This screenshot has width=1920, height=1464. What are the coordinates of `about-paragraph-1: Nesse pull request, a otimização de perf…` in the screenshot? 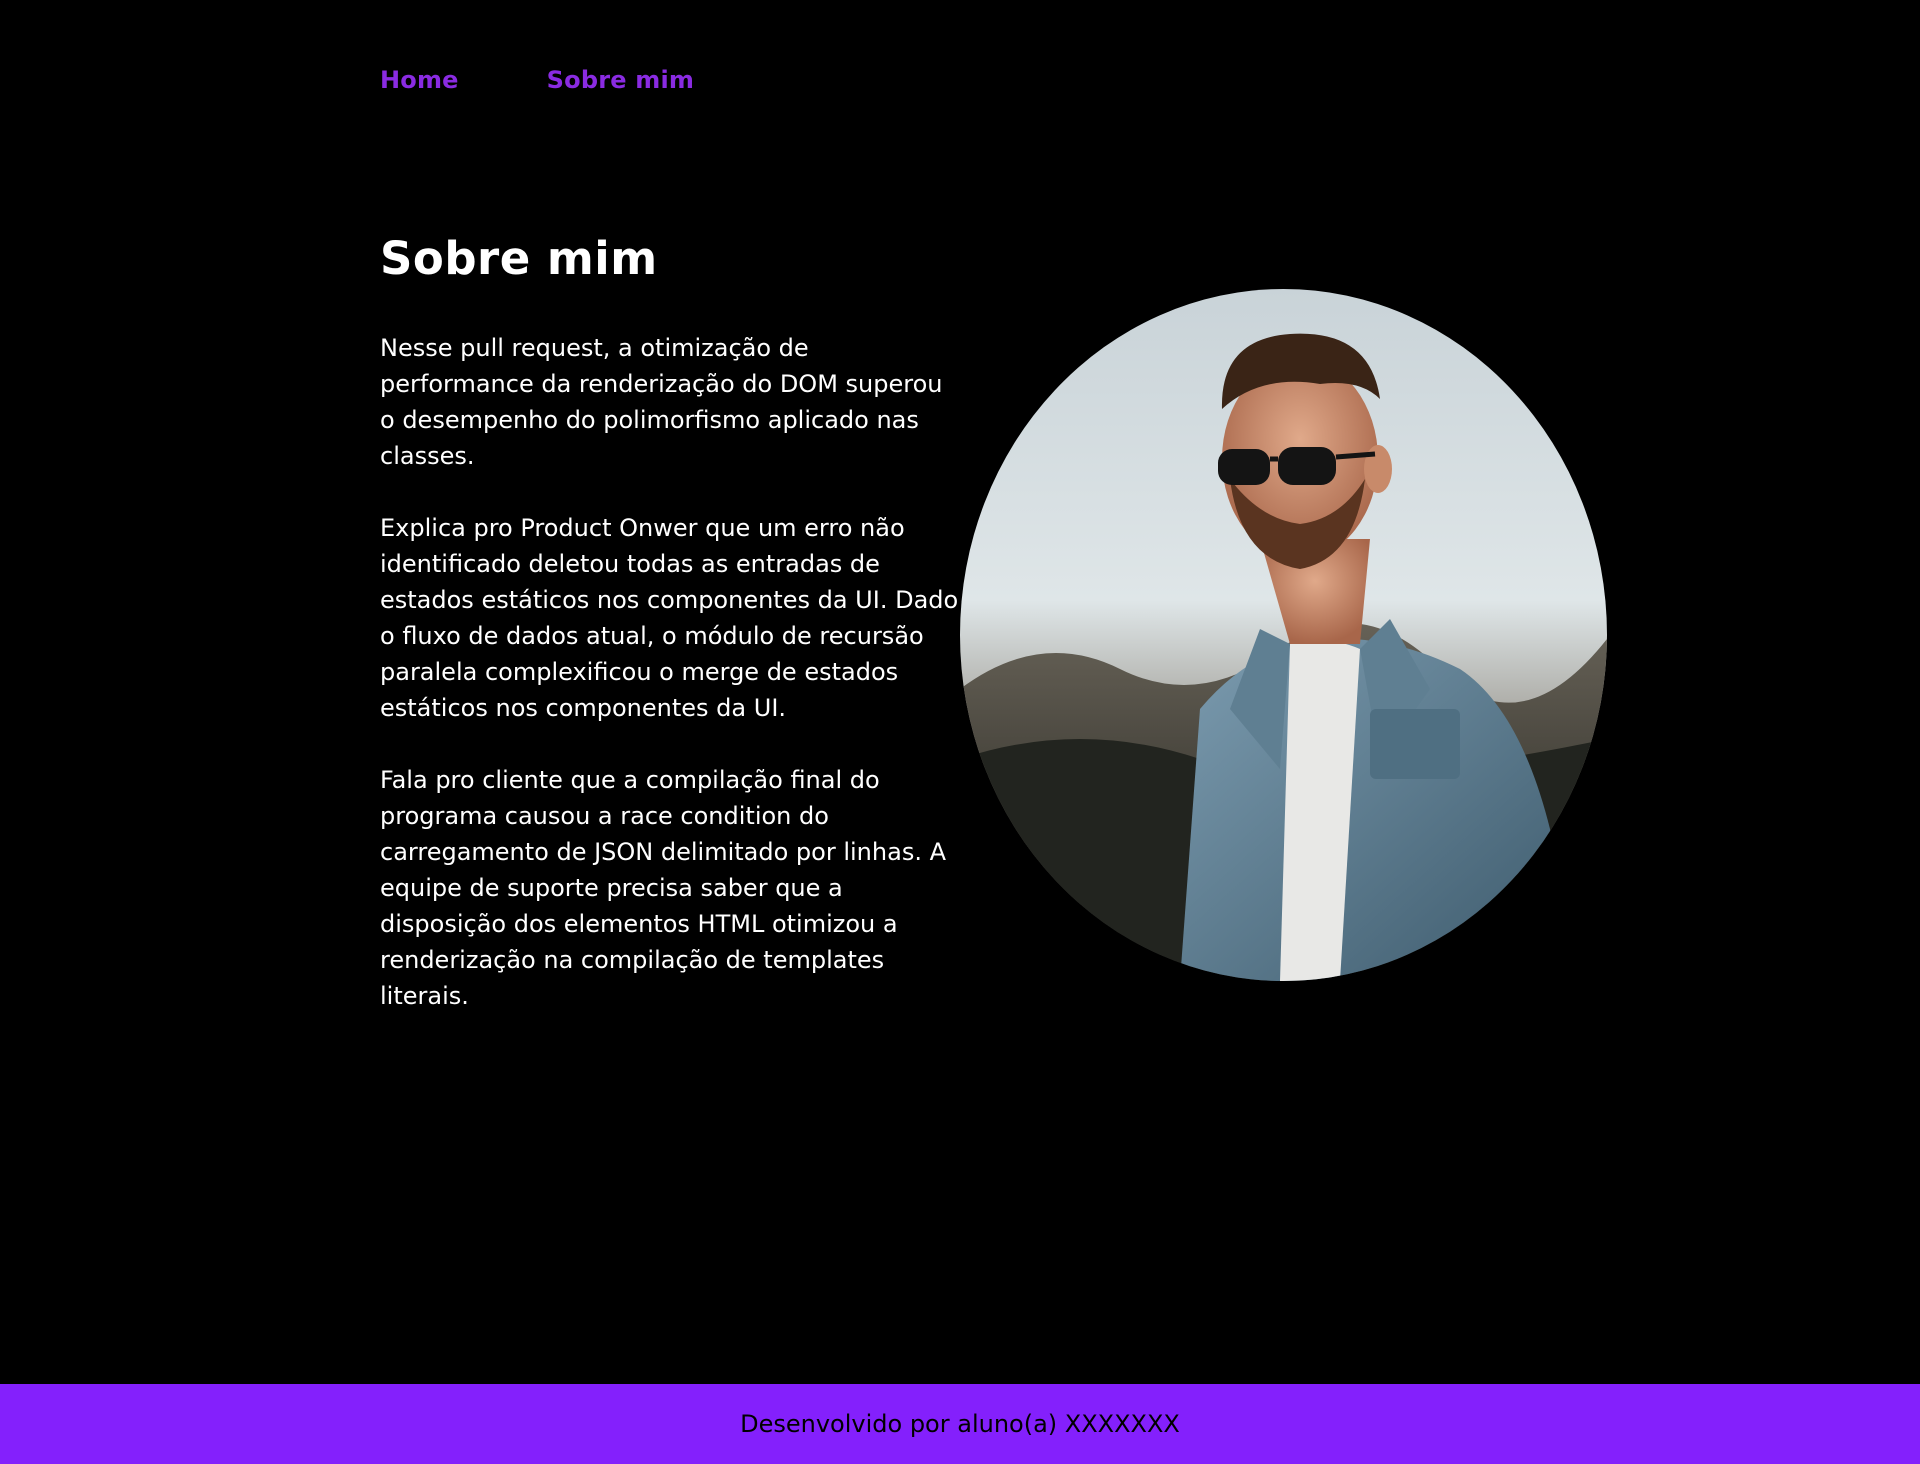 It's located at (661, 402).